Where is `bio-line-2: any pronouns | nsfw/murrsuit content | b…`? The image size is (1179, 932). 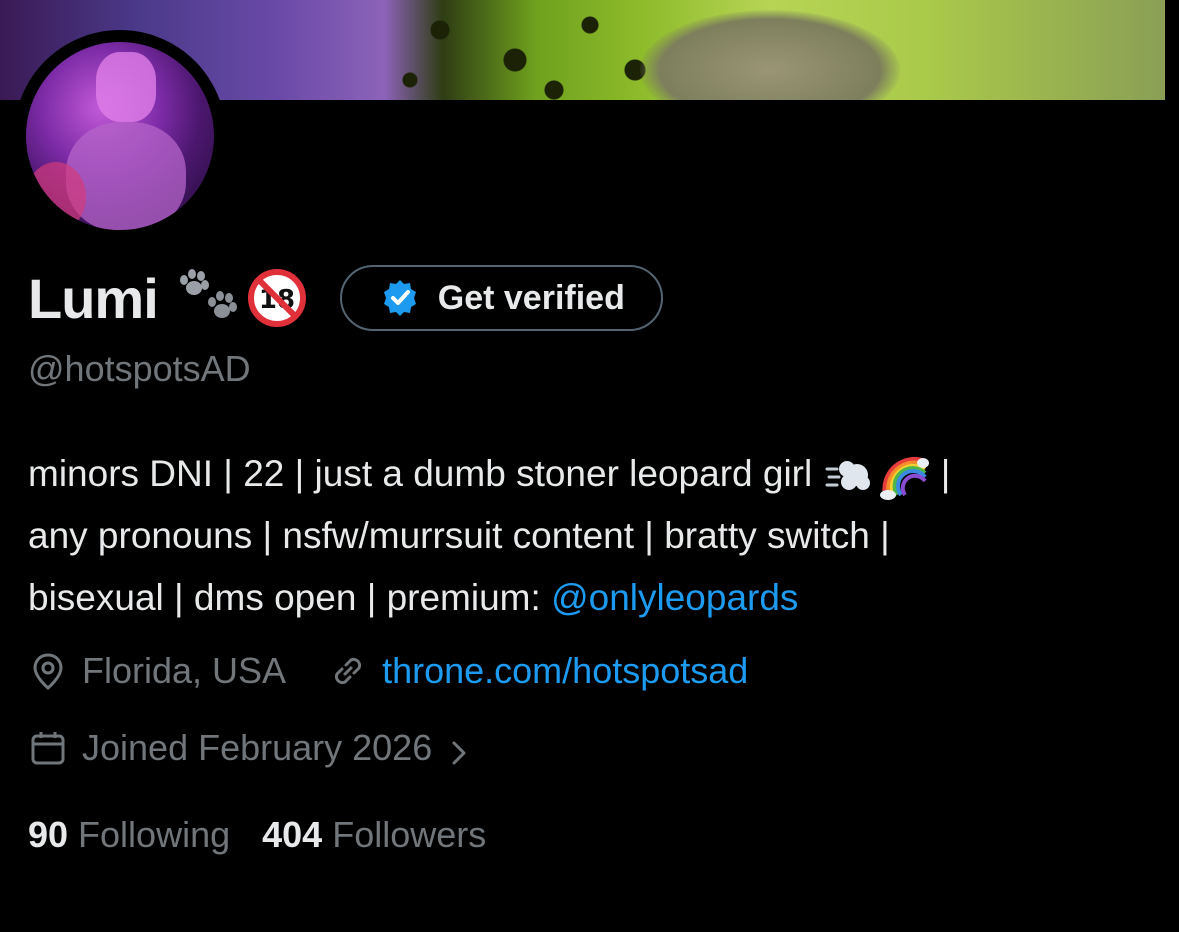 bio-line-2: any pronouns | nsfw/murrsuit content | b… is located at coordinates (459, 535).